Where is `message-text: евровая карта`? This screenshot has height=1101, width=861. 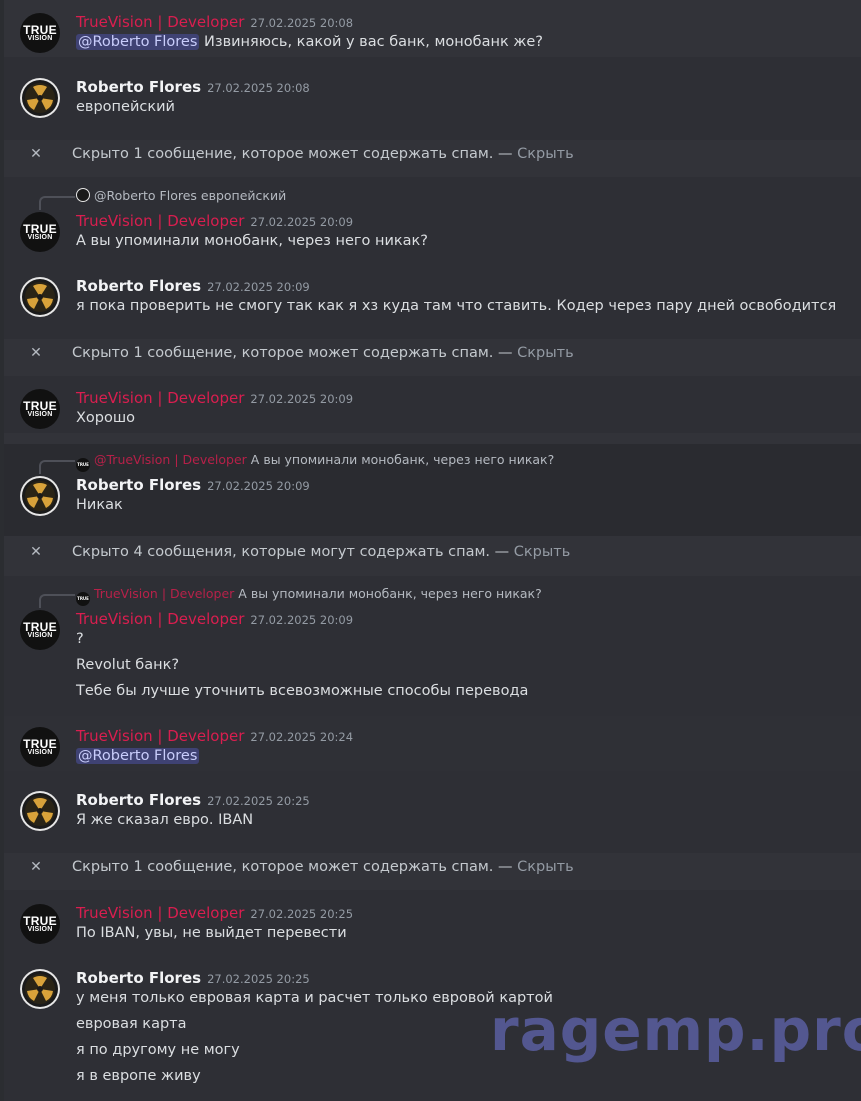
message-text: евровая карта is located at coordinates (131, 1024).